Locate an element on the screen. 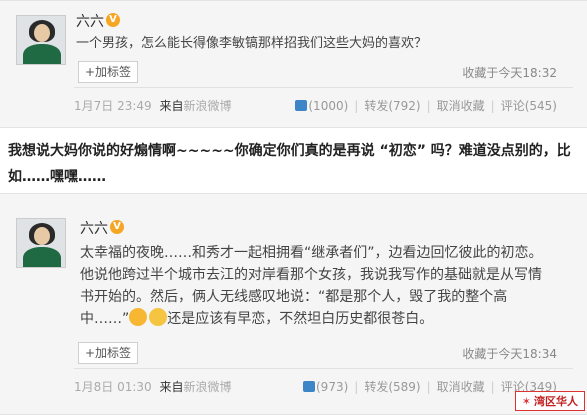  post-content-tail: 还是应该有早恋，不然坦白历史都很苍白。 is located at coordinates (300, 319).